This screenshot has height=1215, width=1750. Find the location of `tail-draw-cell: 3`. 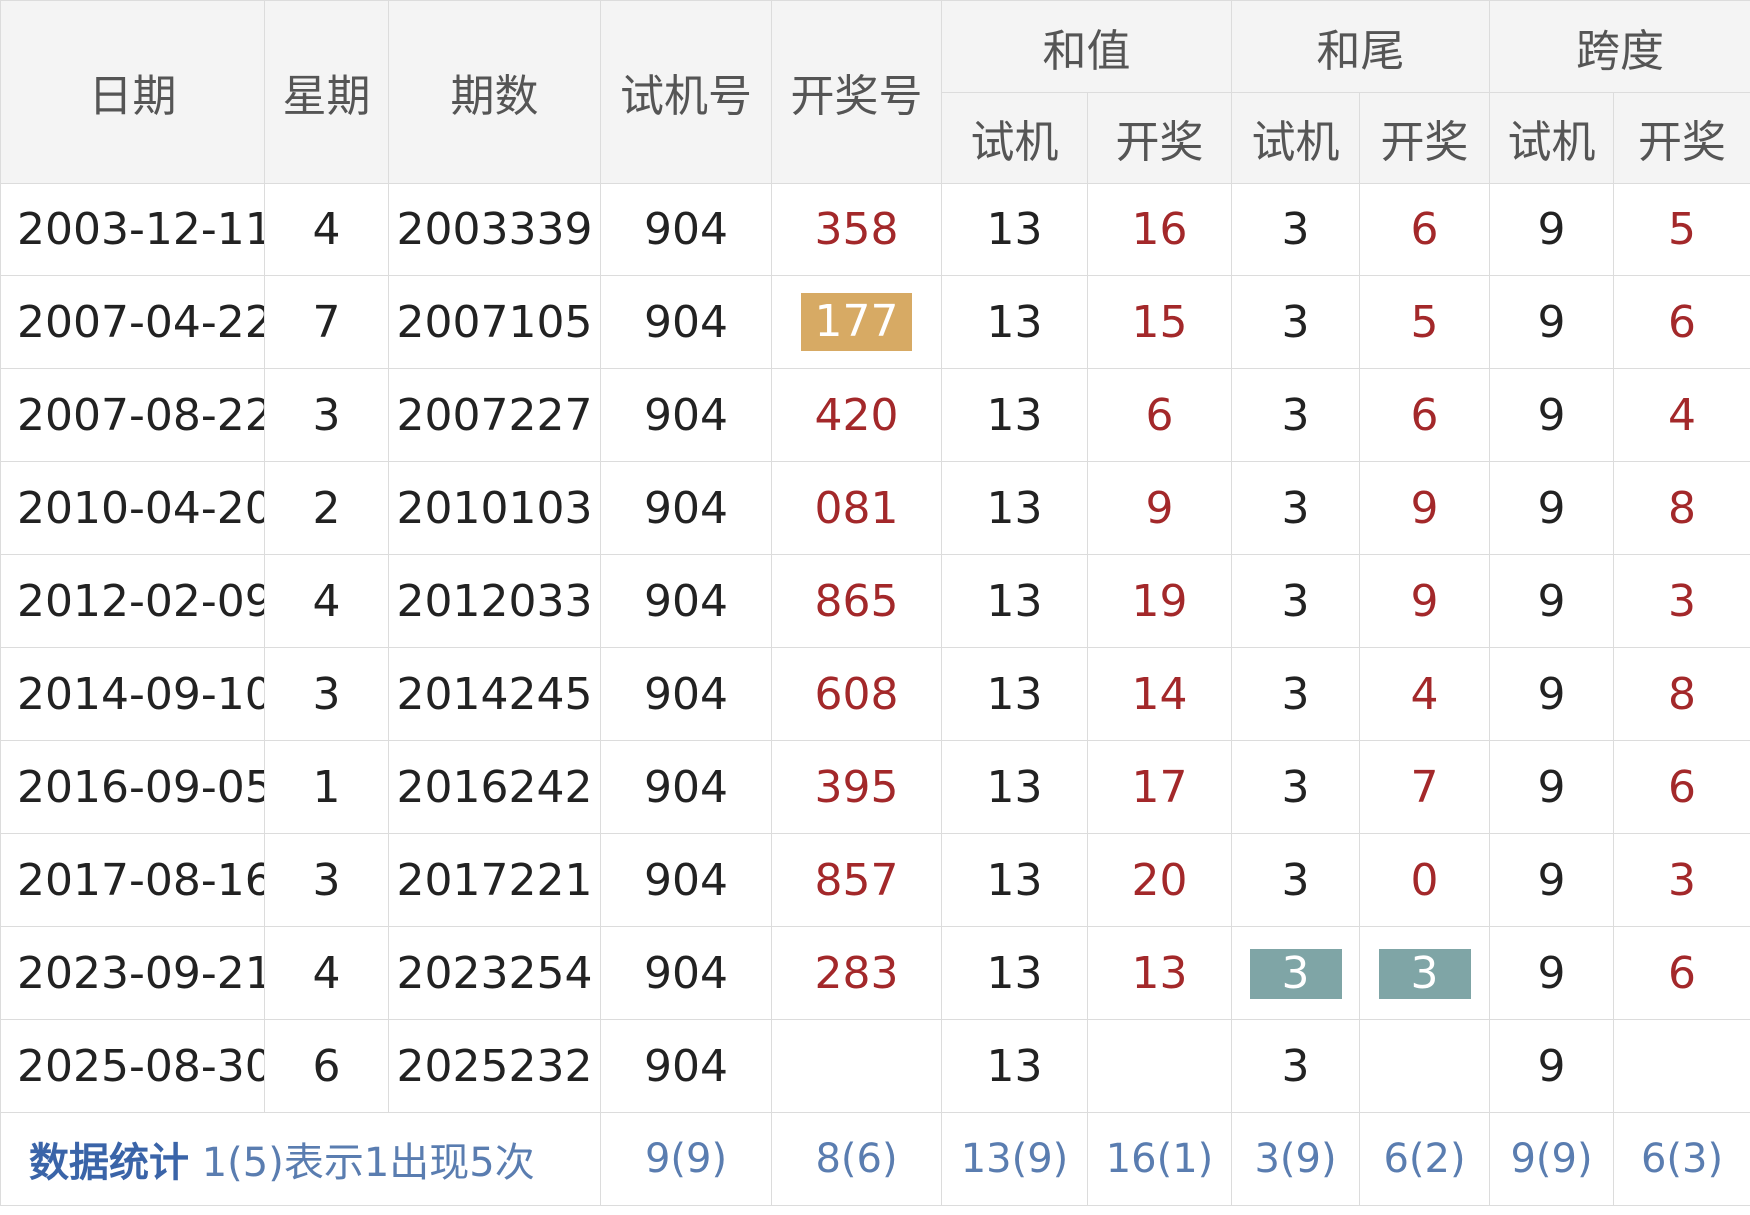

tail-draw-cell: 3 is located at coordinates (1424, 973).